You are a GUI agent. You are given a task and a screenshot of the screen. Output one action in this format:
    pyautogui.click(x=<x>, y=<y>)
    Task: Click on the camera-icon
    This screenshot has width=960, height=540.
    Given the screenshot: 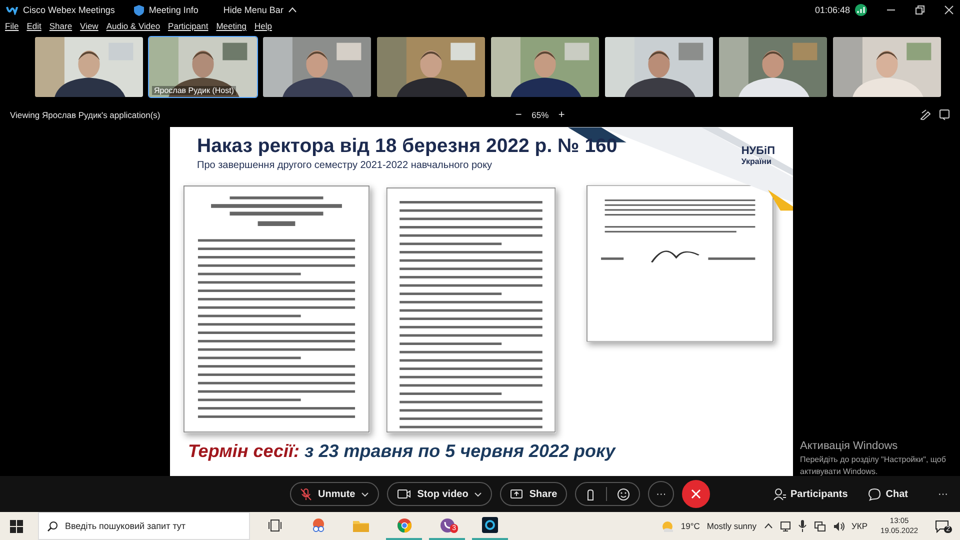 What is the action you would take?
    pyautogui.click(x=404, y=494)
    